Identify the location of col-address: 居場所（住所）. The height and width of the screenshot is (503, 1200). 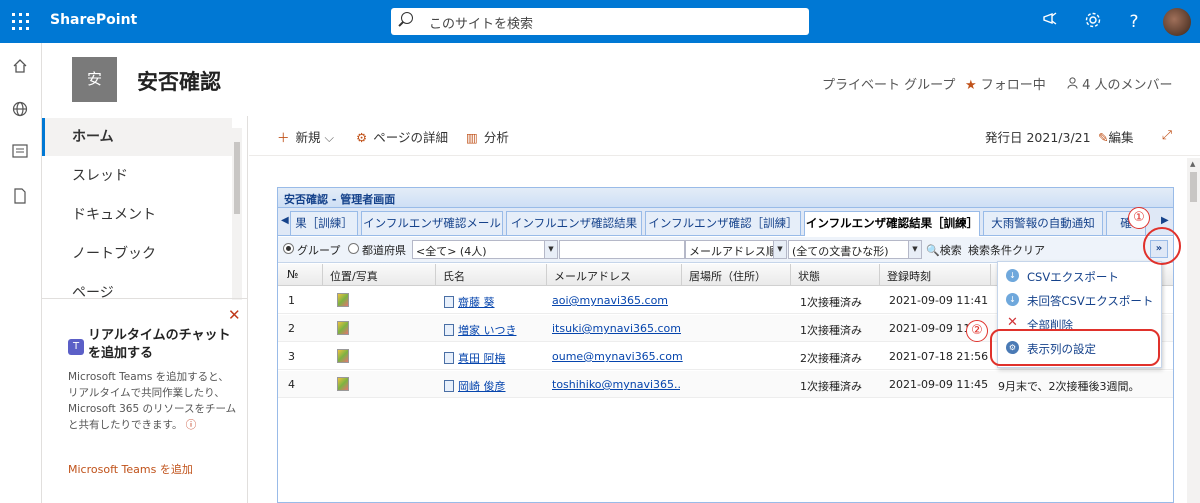
(727, 276).